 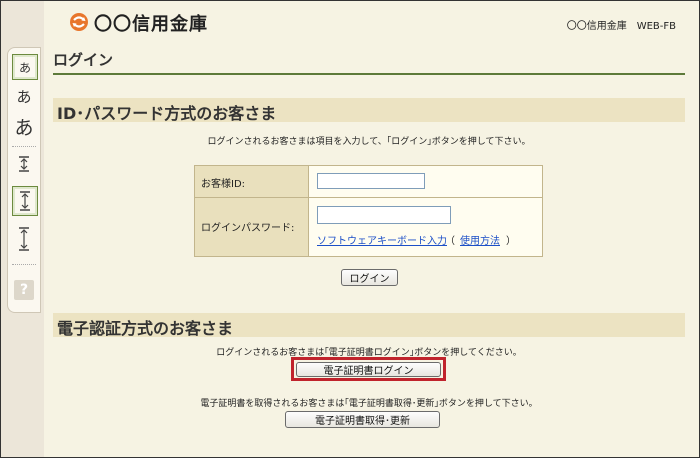 What do you see at coordinates (145, 328) in the screenshot?
I see `certificate-section-title: 電子認証方式のお客さま` at bounding box center [145, 328].